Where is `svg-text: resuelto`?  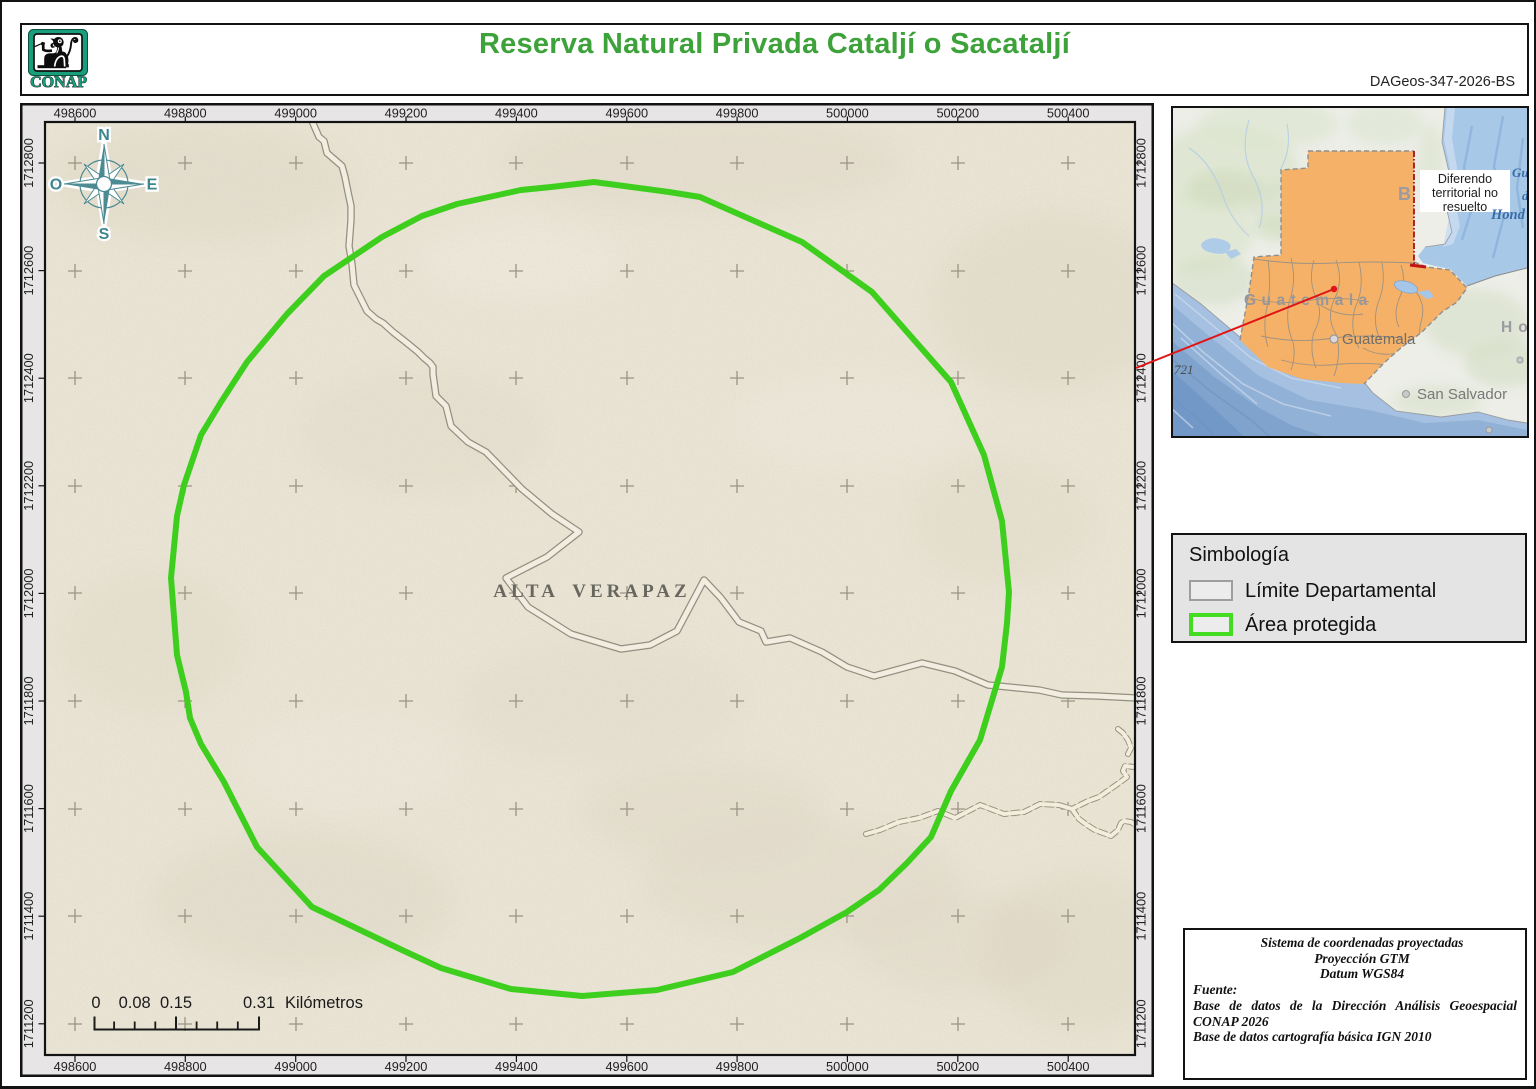
svg-text: resuelto is located at coordinates (1465, 207).